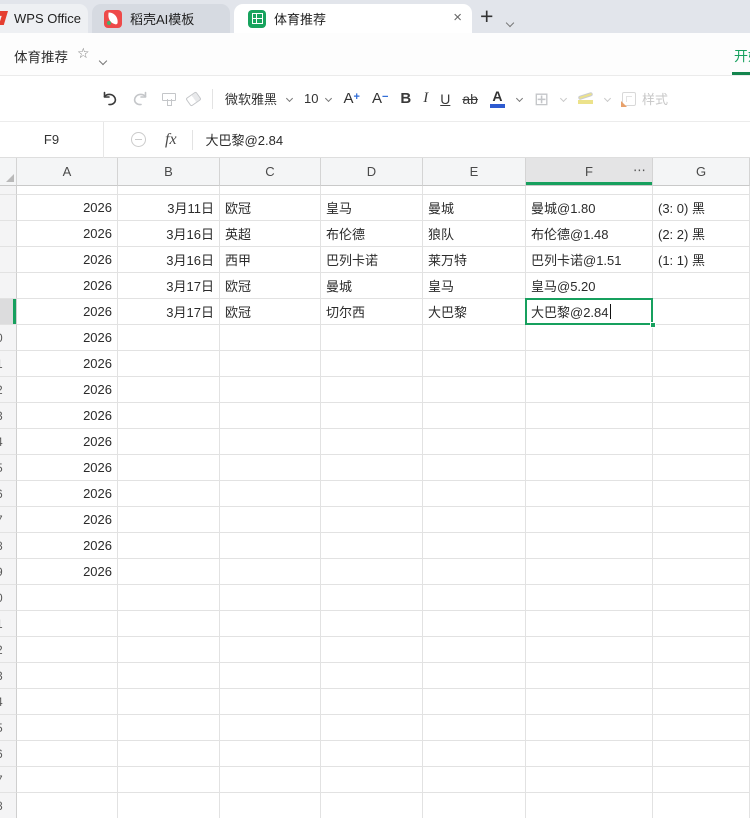 This screenshot has height=818, width=750. Describe the element at coordinates (372, 416) in the screenshot. I see `cell-D13` at that location.